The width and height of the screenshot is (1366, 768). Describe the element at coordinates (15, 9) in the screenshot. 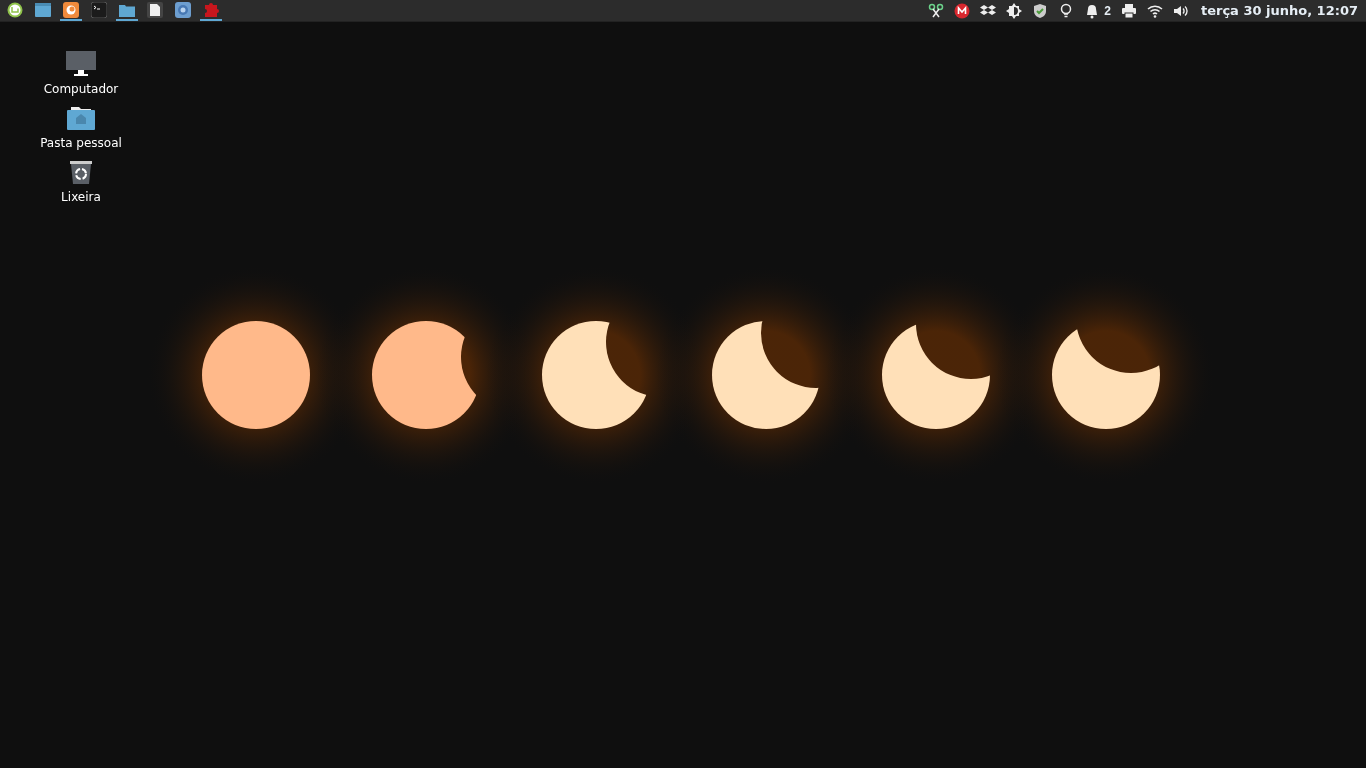

I see `menu-icon` at that location.